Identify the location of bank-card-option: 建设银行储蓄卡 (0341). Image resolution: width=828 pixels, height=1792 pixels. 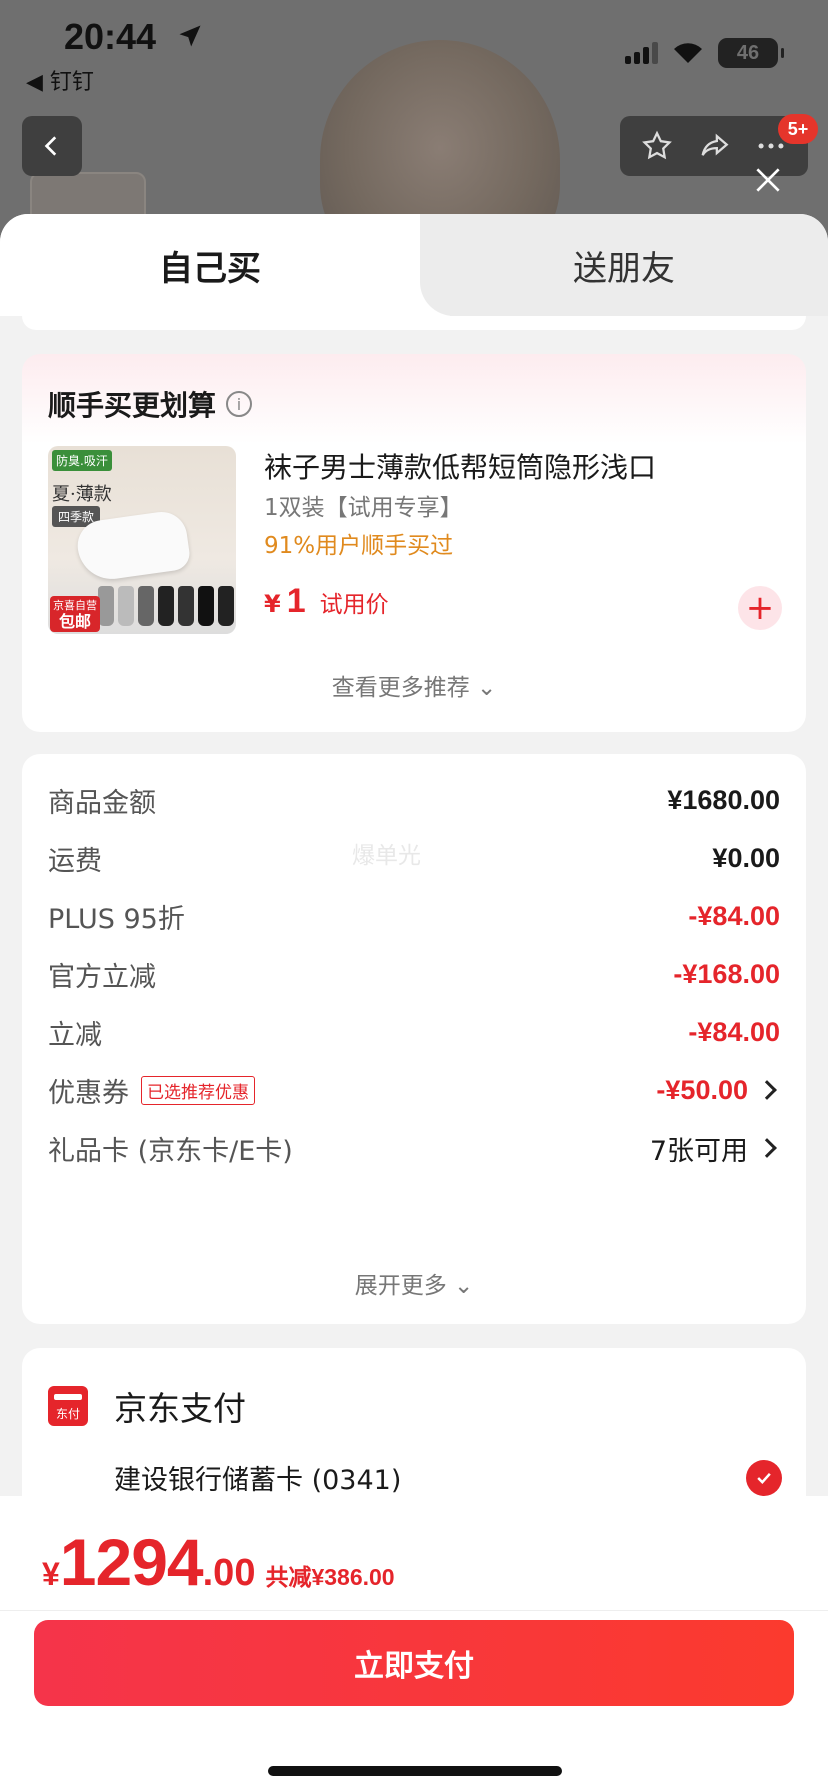
(257, 1477).